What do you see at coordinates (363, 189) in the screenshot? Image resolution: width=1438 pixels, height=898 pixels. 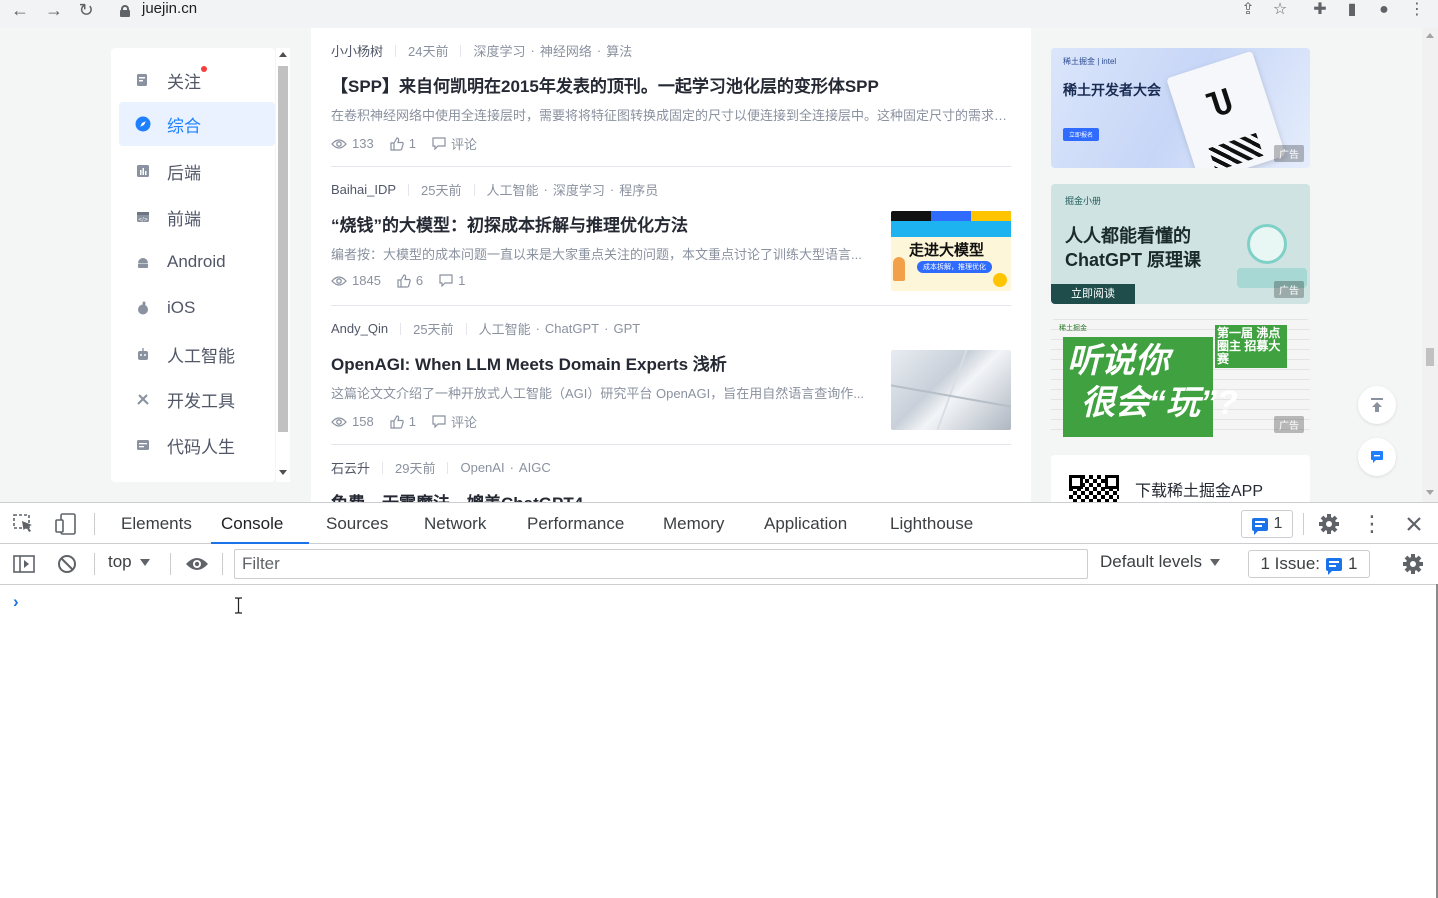 I see `author-name: Baihai_IDP` at bounding box center [363, 189].